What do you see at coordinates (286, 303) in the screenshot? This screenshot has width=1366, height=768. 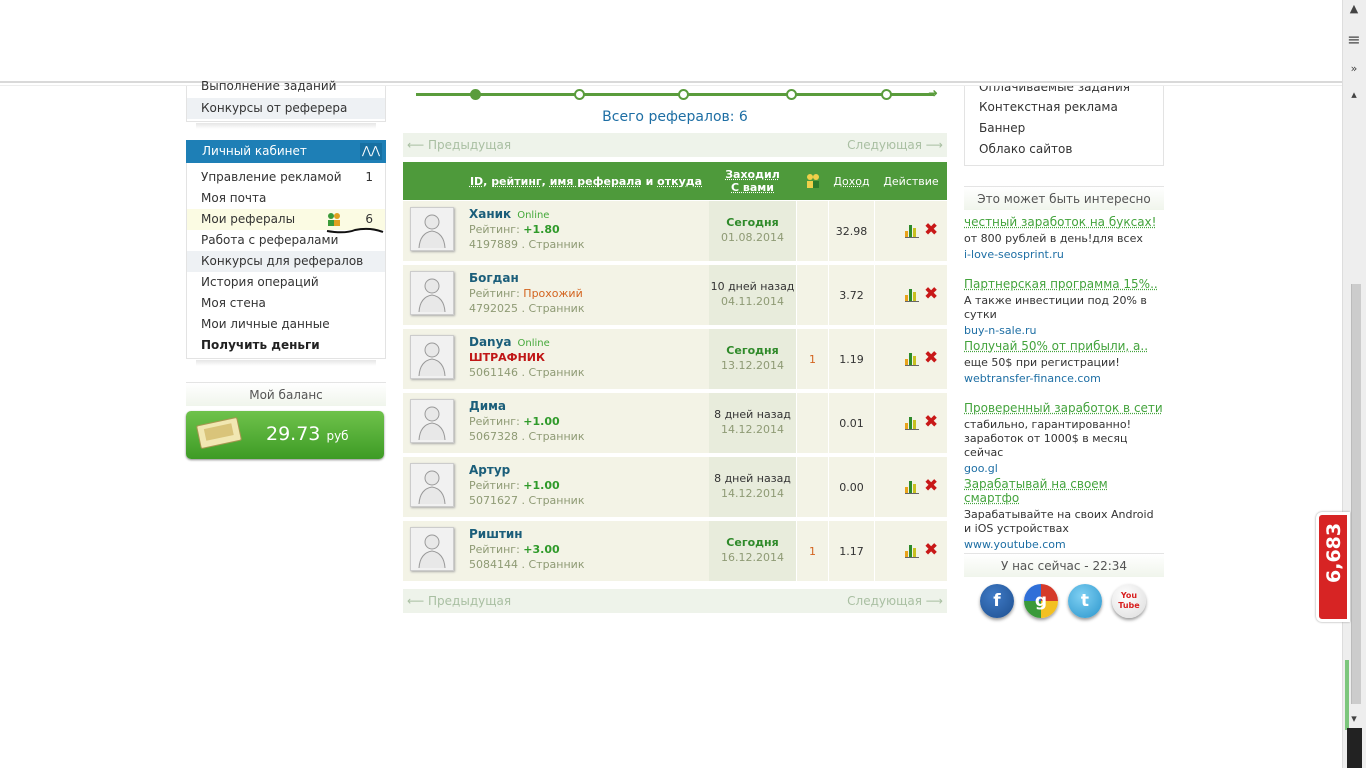 I see `menu-item-wall: Моя стена` at bounding box center [286, 303].